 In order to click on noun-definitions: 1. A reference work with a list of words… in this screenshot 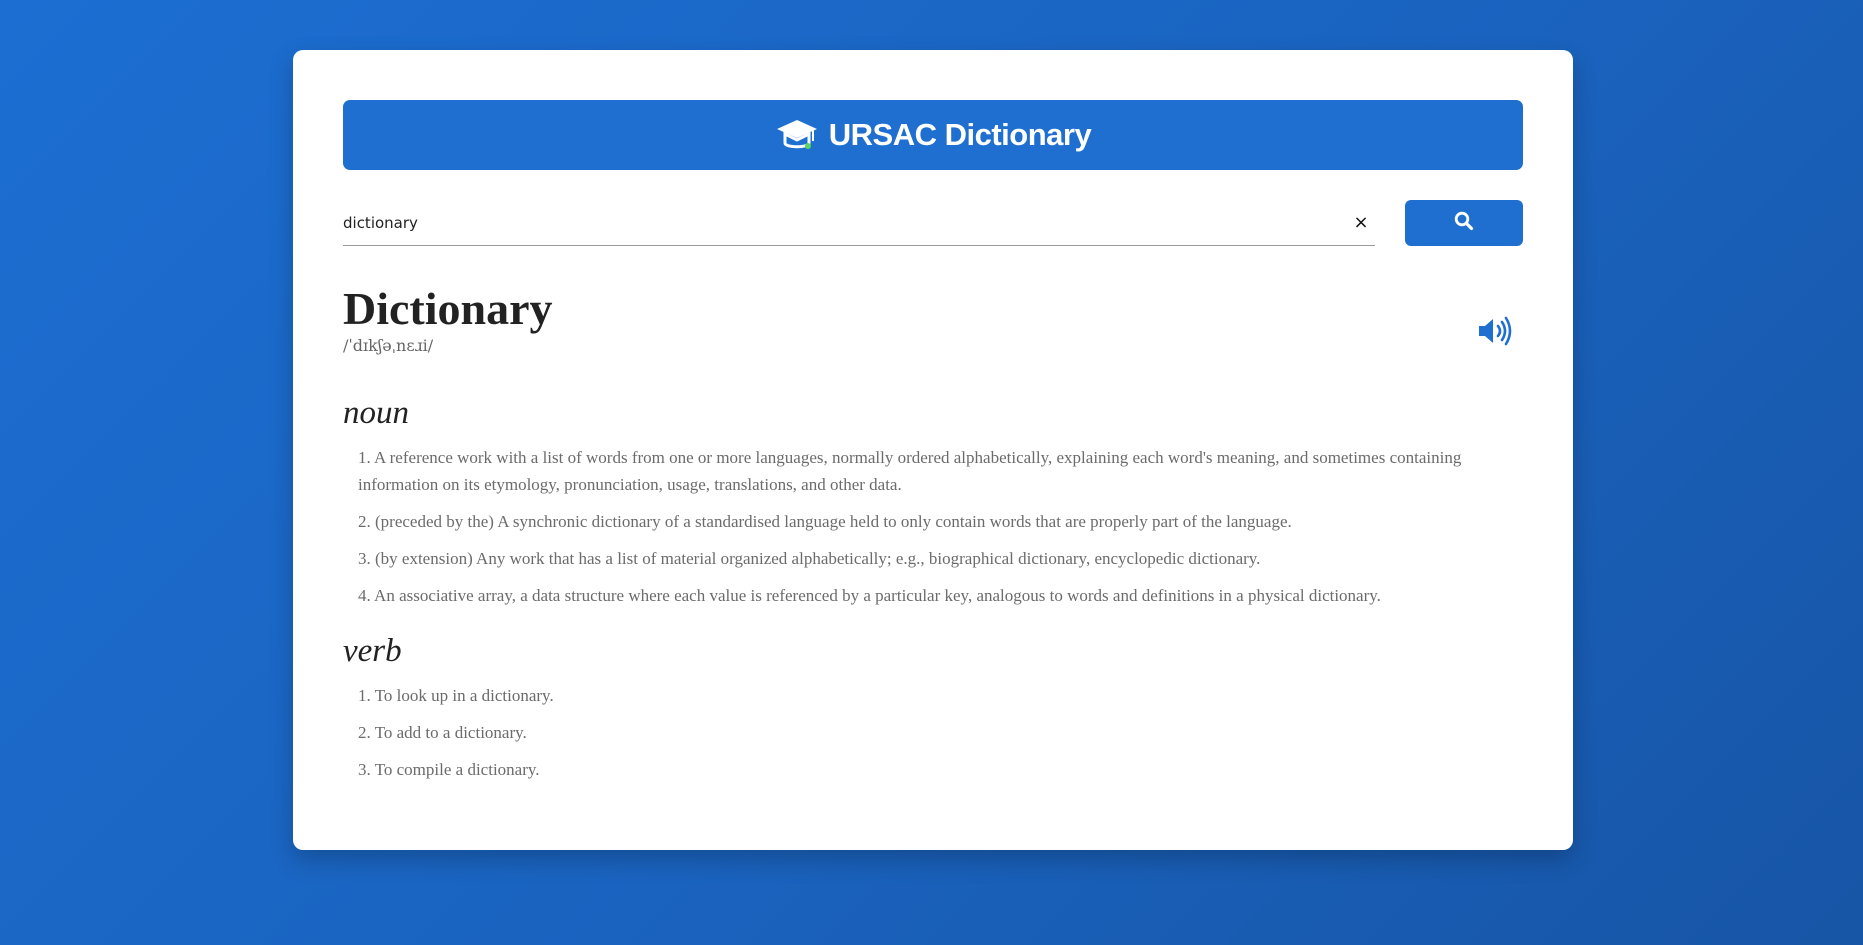, I will do `click(933, 526)`.